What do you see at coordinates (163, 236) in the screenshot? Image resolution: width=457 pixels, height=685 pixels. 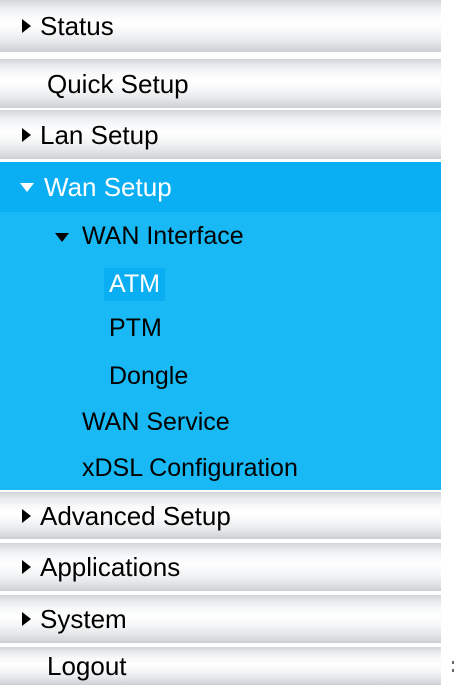 I see `submenu-item-wan-interface: WAN Interface` at bounding box center [163, 236].